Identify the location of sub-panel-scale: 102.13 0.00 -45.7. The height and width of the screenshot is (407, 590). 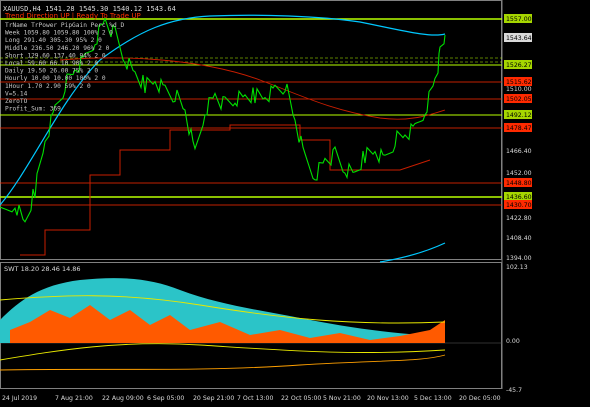
(517, 329).